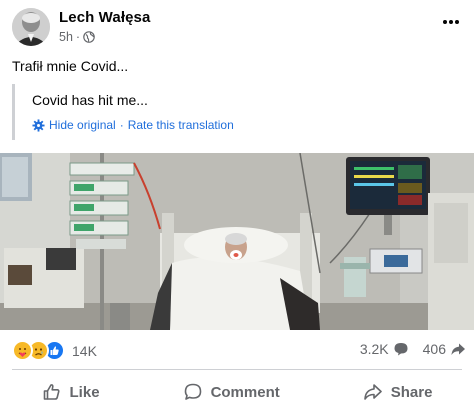 The height and width of the screenshot is (414, 474). Describe the element at coordinates (374, 349) in the screenshot. I see `comments-count: 3.2K` at that location.